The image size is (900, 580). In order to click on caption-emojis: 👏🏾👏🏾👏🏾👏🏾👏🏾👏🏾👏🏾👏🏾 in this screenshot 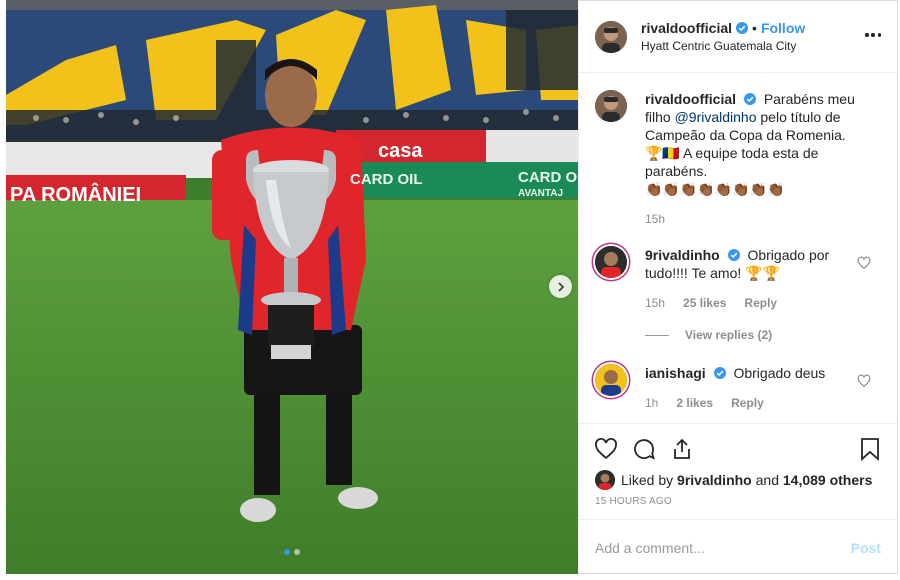, I will do `click(715, 189)`.